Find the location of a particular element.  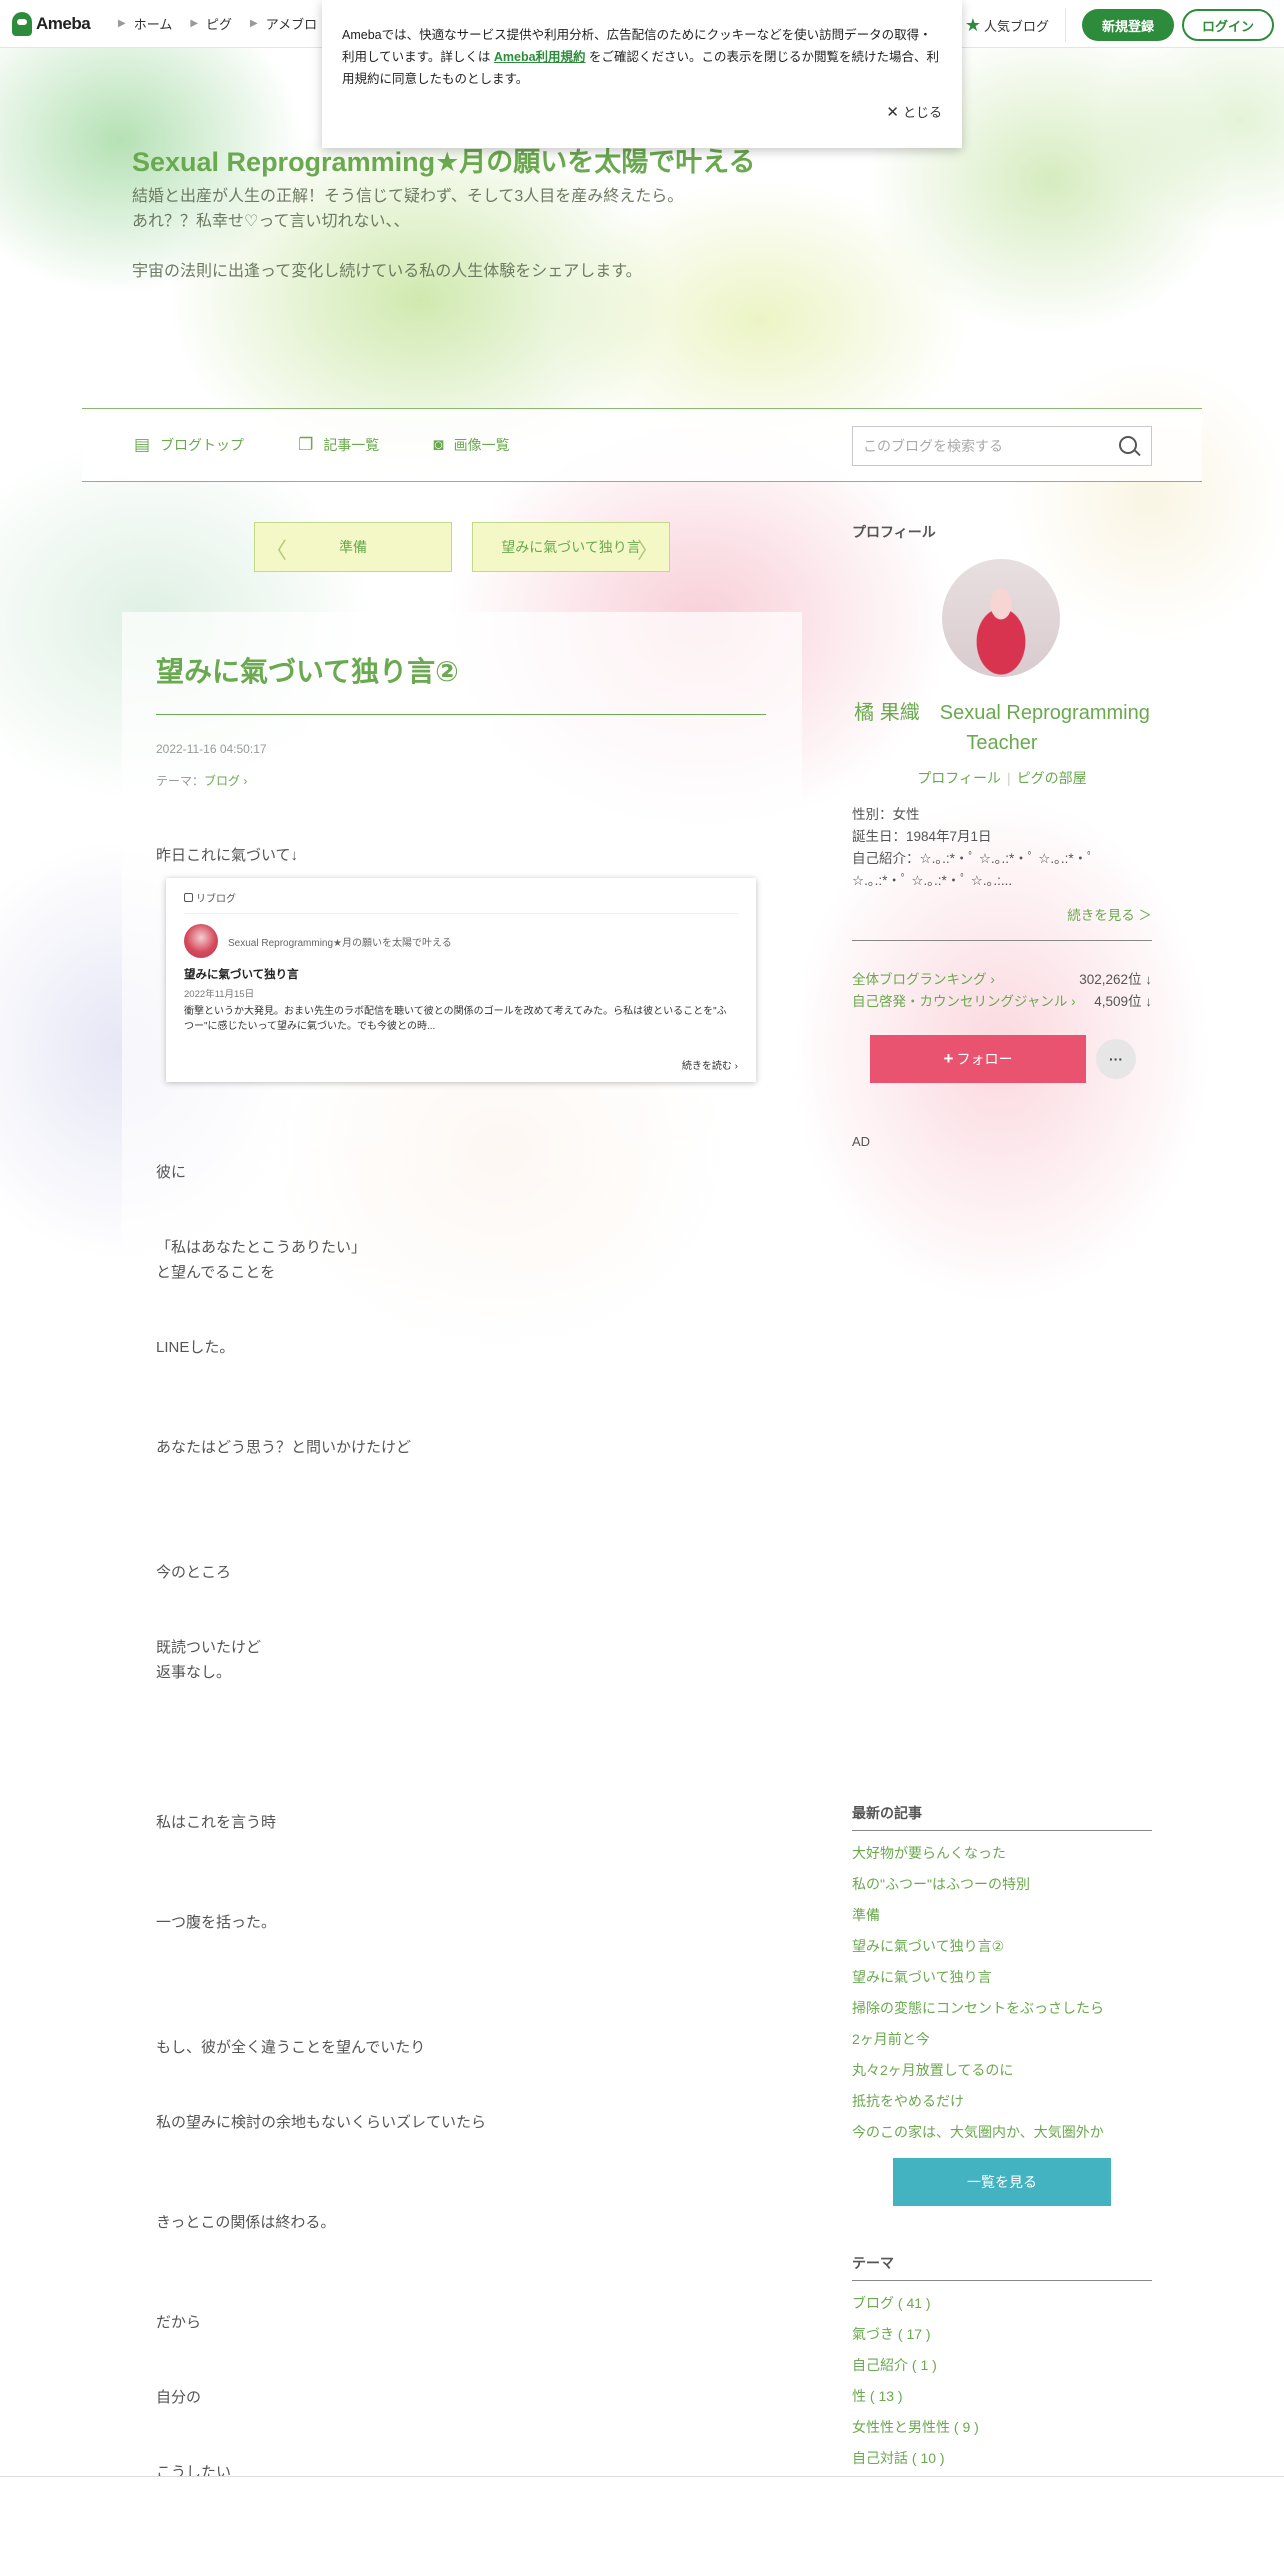

profile-link: プロフィール is located at coordinates (959, 778).